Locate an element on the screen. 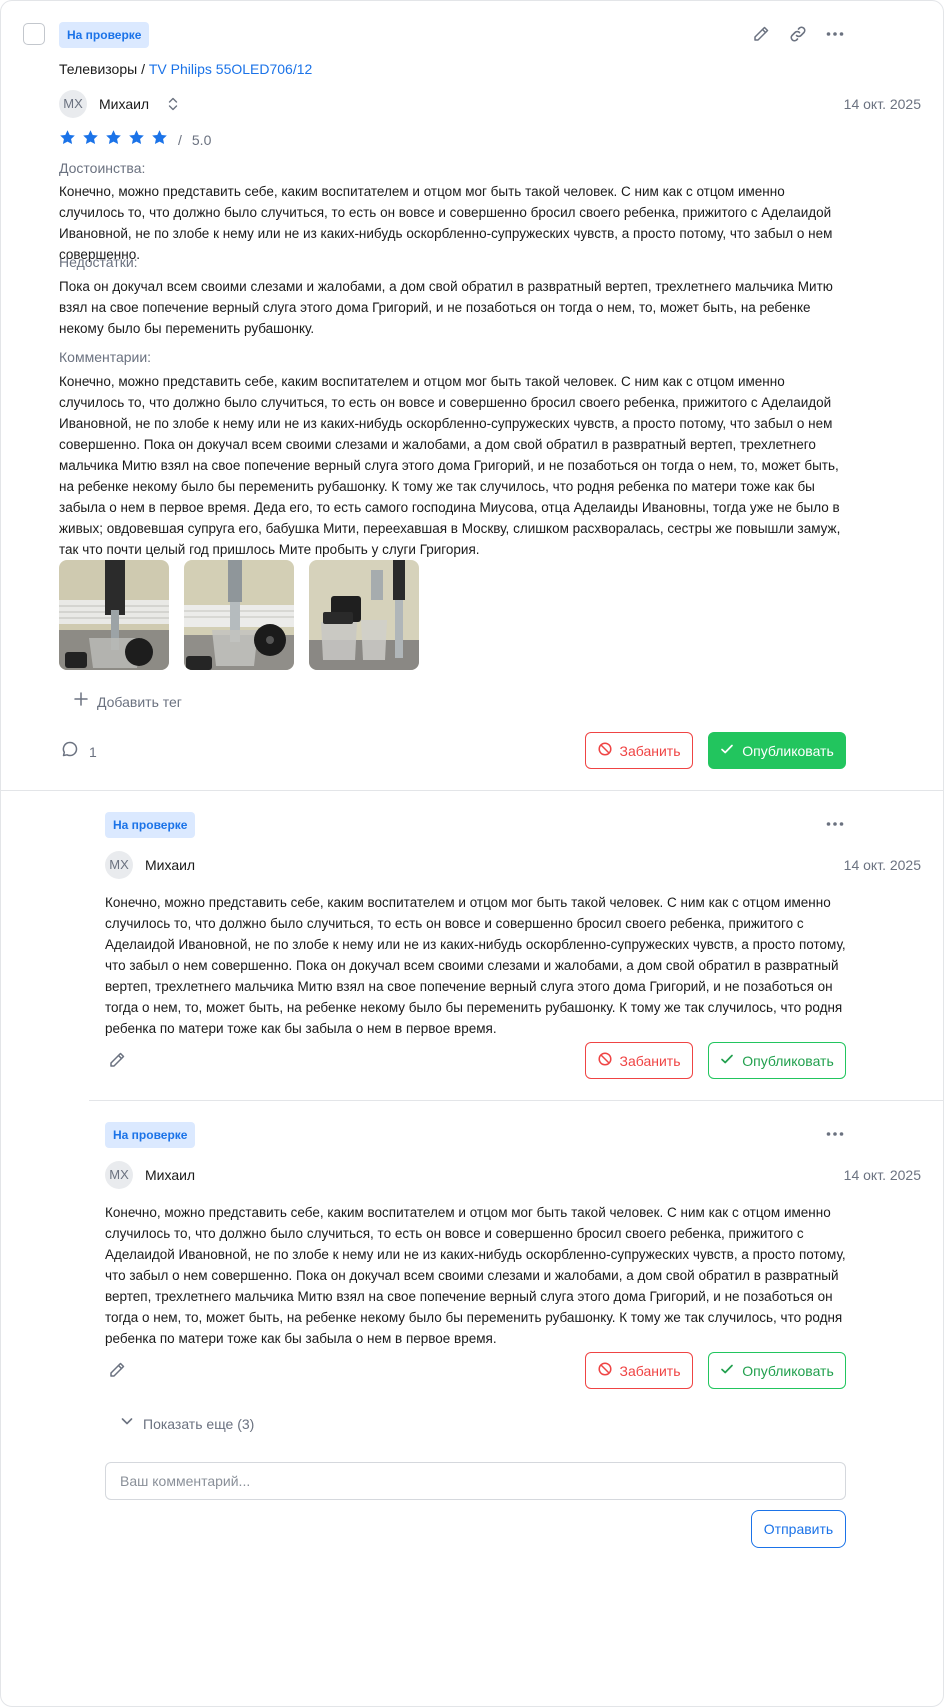  ban-button: Забанить is located at coordinates (639, 750).